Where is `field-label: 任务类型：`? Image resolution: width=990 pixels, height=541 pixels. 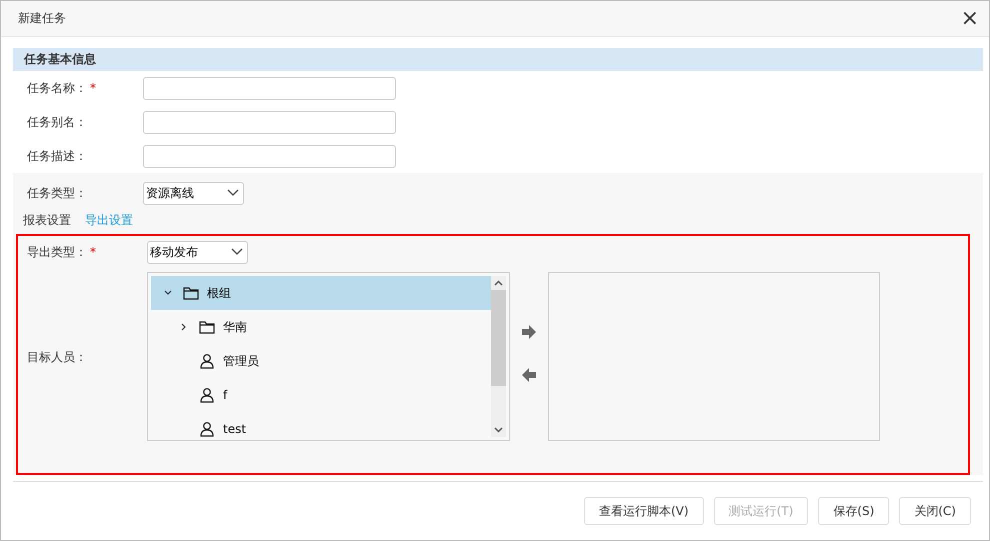 field-label: 任务类型： is located at coordinates (57, 193).